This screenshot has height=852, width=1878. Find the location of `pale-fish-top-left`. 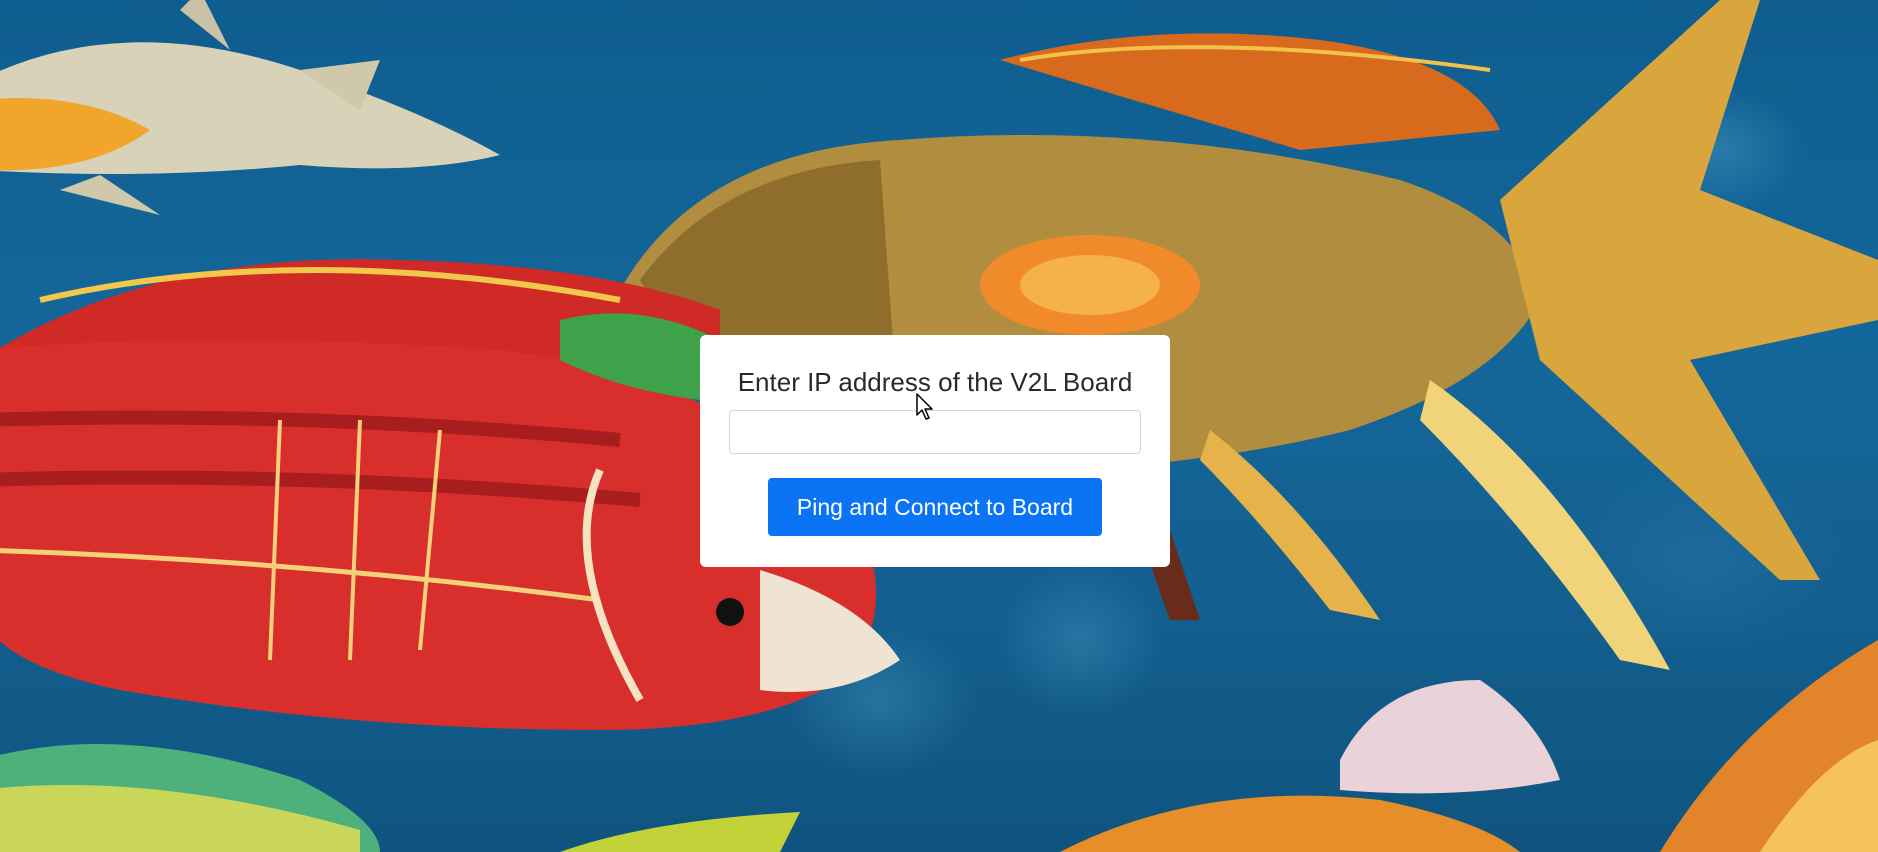

pale-fish-top-left is located at coordinates (250, 107).